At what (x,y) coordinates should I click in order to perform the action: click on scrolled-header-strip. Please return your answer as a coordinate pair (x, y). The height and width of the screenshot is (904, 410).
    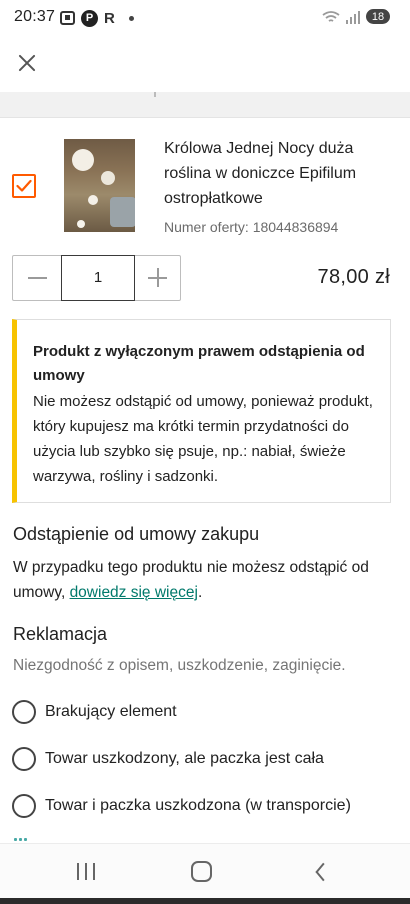
    Looking at the image, I should click on (205, 105).